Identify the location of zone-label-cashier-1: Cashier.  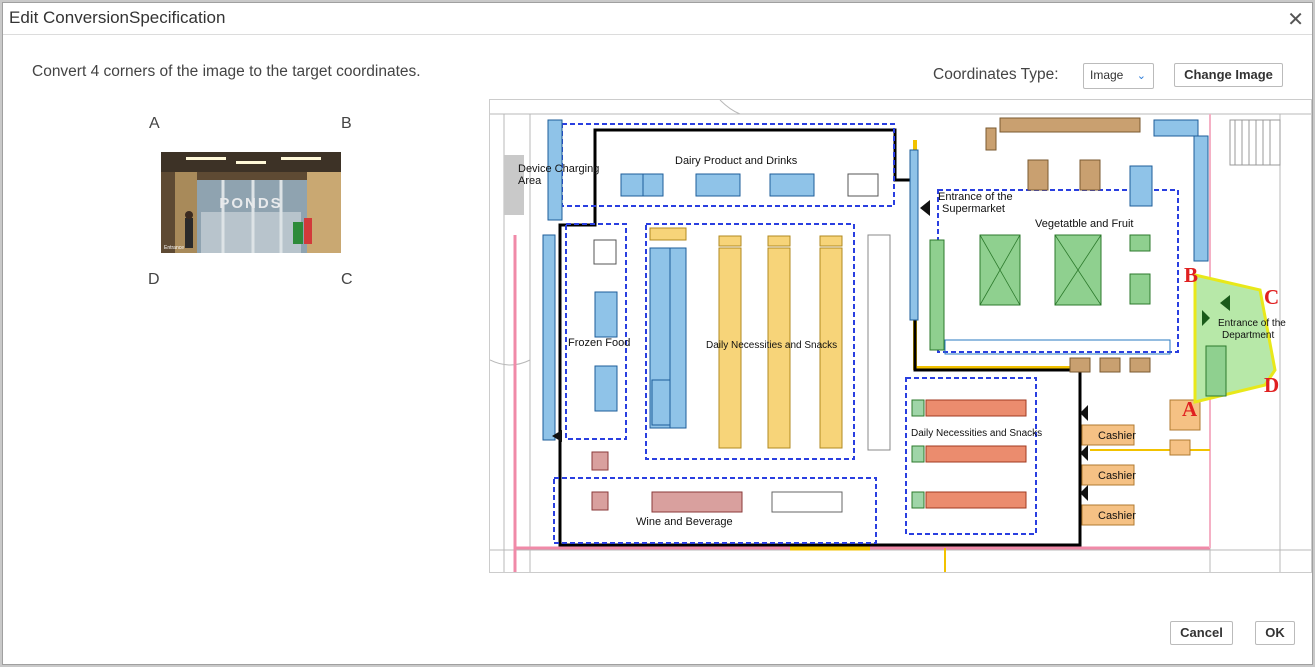
(1117, 436).